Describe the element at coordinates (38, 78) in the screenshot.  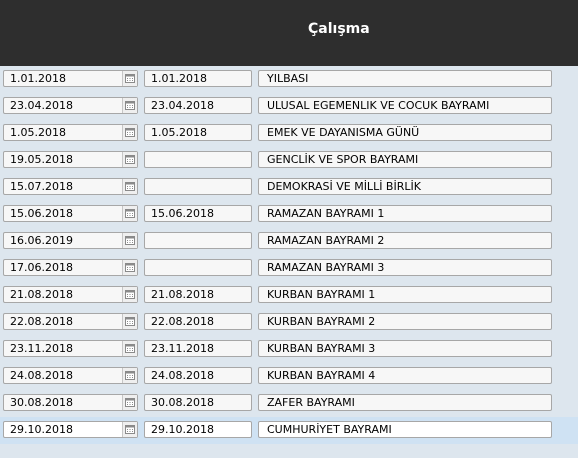
I see `start-date-value: 1.01.2018` at that location.